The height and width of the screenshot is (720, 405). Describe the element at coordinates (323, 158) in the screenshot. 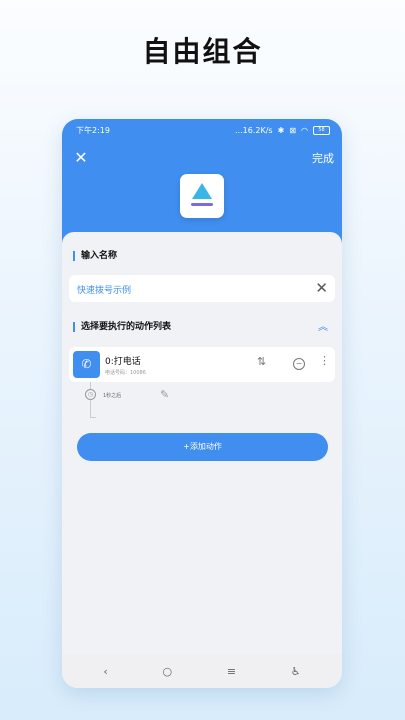

I see `done-button: 完成` at that location.